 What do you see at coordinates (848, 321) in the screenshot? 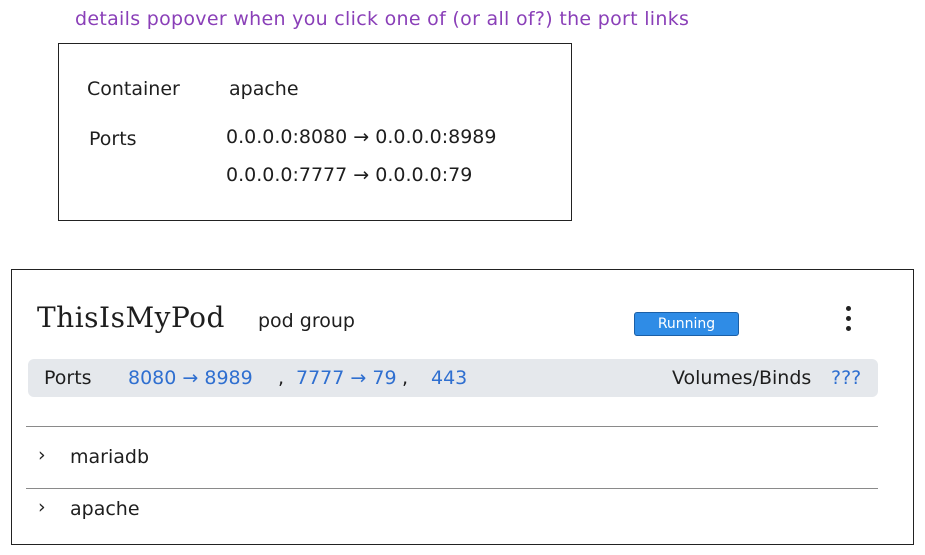
I see `kebab-icon` at bounding box center [848, 321].